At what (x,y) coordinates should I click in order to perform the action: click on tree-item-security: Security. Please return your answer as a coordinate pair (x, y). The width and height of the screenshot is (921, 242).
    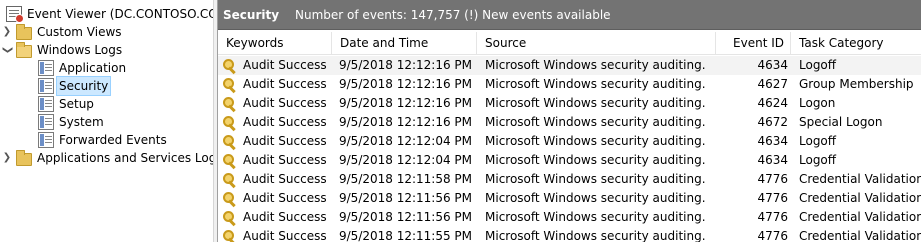
    Looking at the image, I should click on (73, 86).